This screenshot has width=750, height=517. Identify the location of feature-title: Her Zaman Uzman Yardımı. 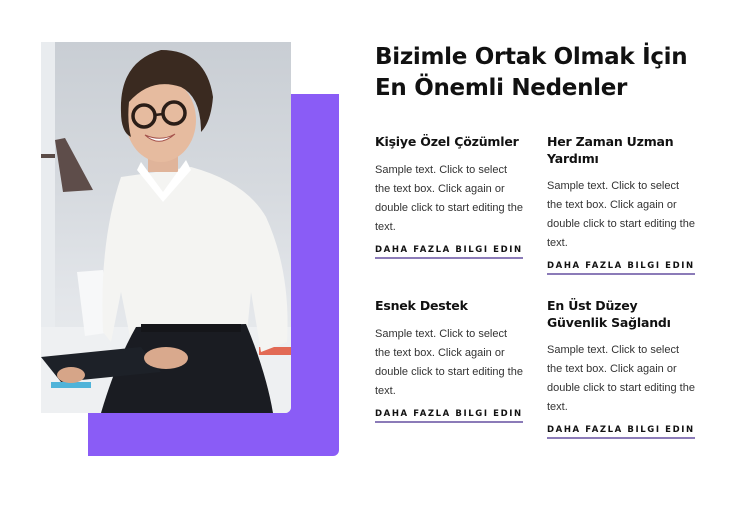
(610, 150).